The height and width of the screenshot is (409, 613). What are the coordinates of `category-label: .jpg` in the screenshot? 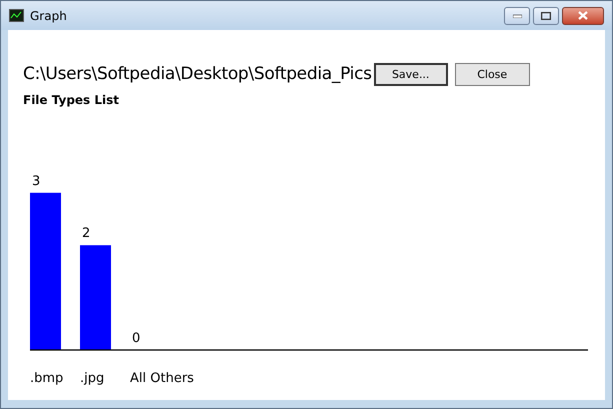 It's located at (92, 378).